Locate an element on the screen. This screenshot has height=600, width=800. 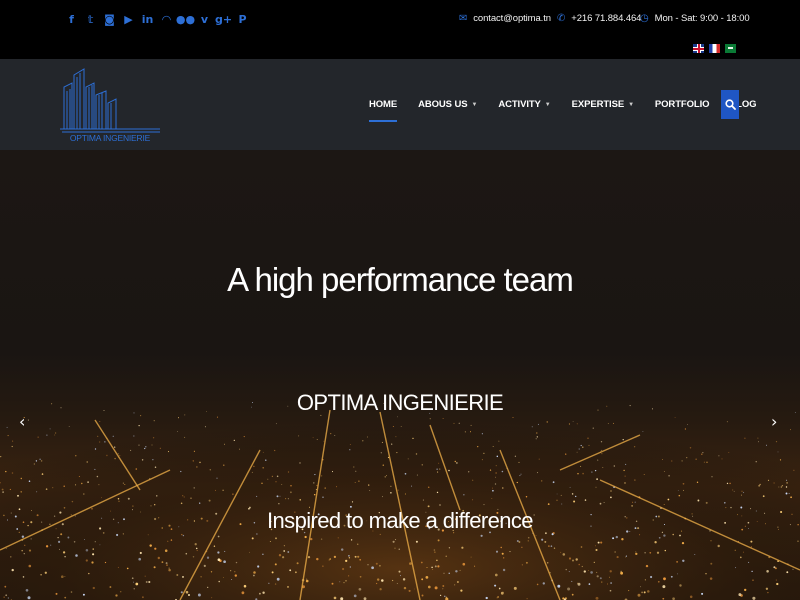
hero-subtitle: OPTIMA INGENIERIE is located at coordinates (400, 402).